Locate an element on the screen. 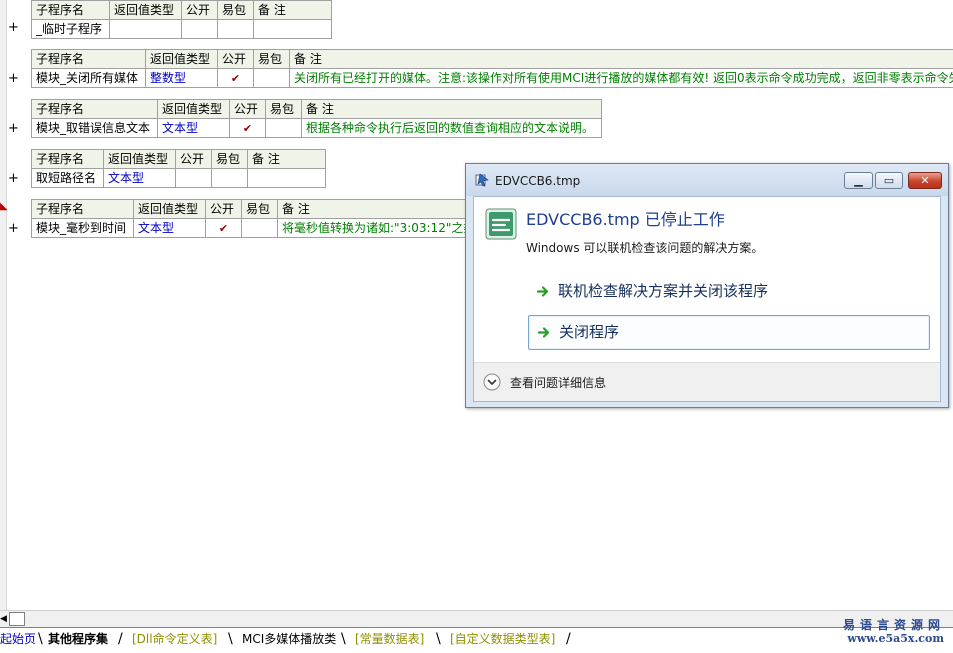  tab-start-page: 起始页 is located at coordinates (18, 639).